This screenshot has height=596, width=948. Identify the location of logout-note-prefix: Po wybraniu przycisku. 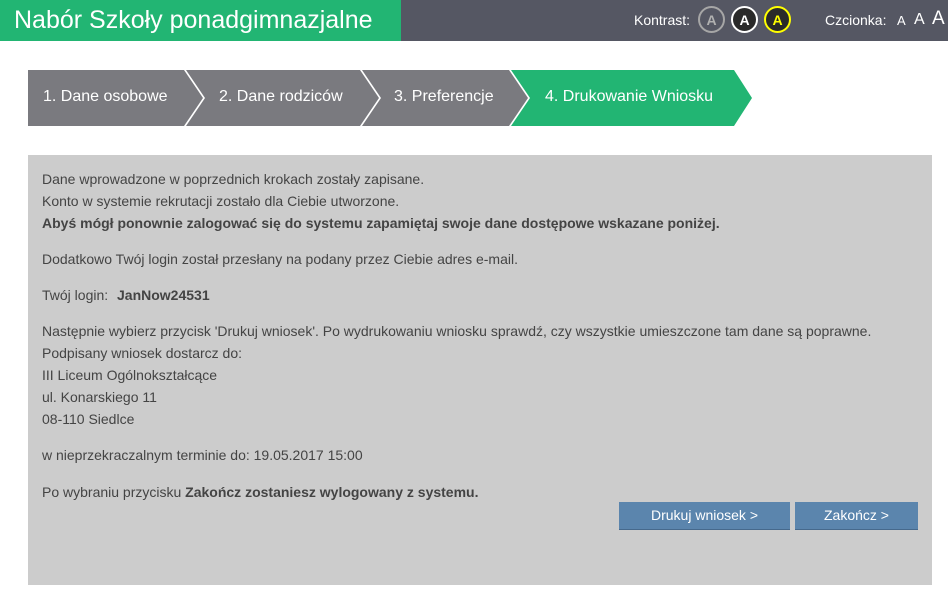
(112, 492).